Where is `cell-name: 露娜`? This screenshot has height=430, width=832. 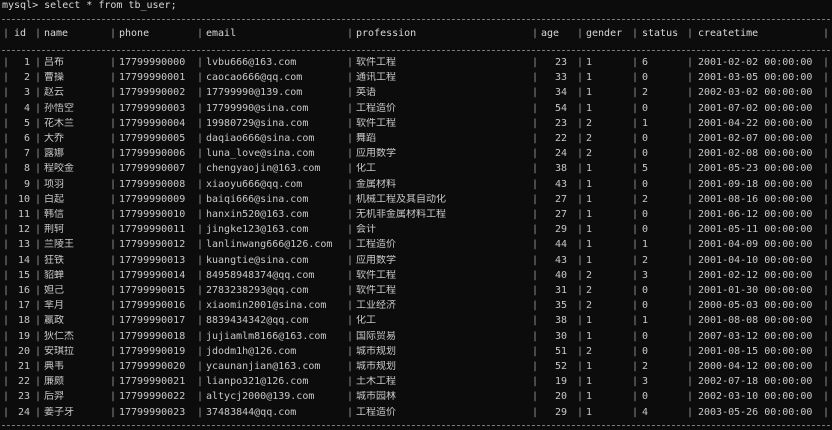 cell-name: 露娜 is located at coordinates (54, 154).